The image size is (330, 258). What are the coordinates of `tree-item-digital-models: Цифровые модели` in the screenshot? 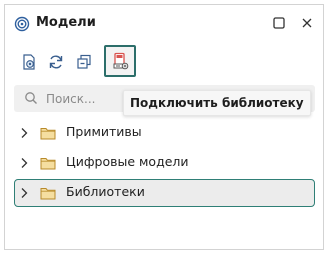 It's located at (164, 163).